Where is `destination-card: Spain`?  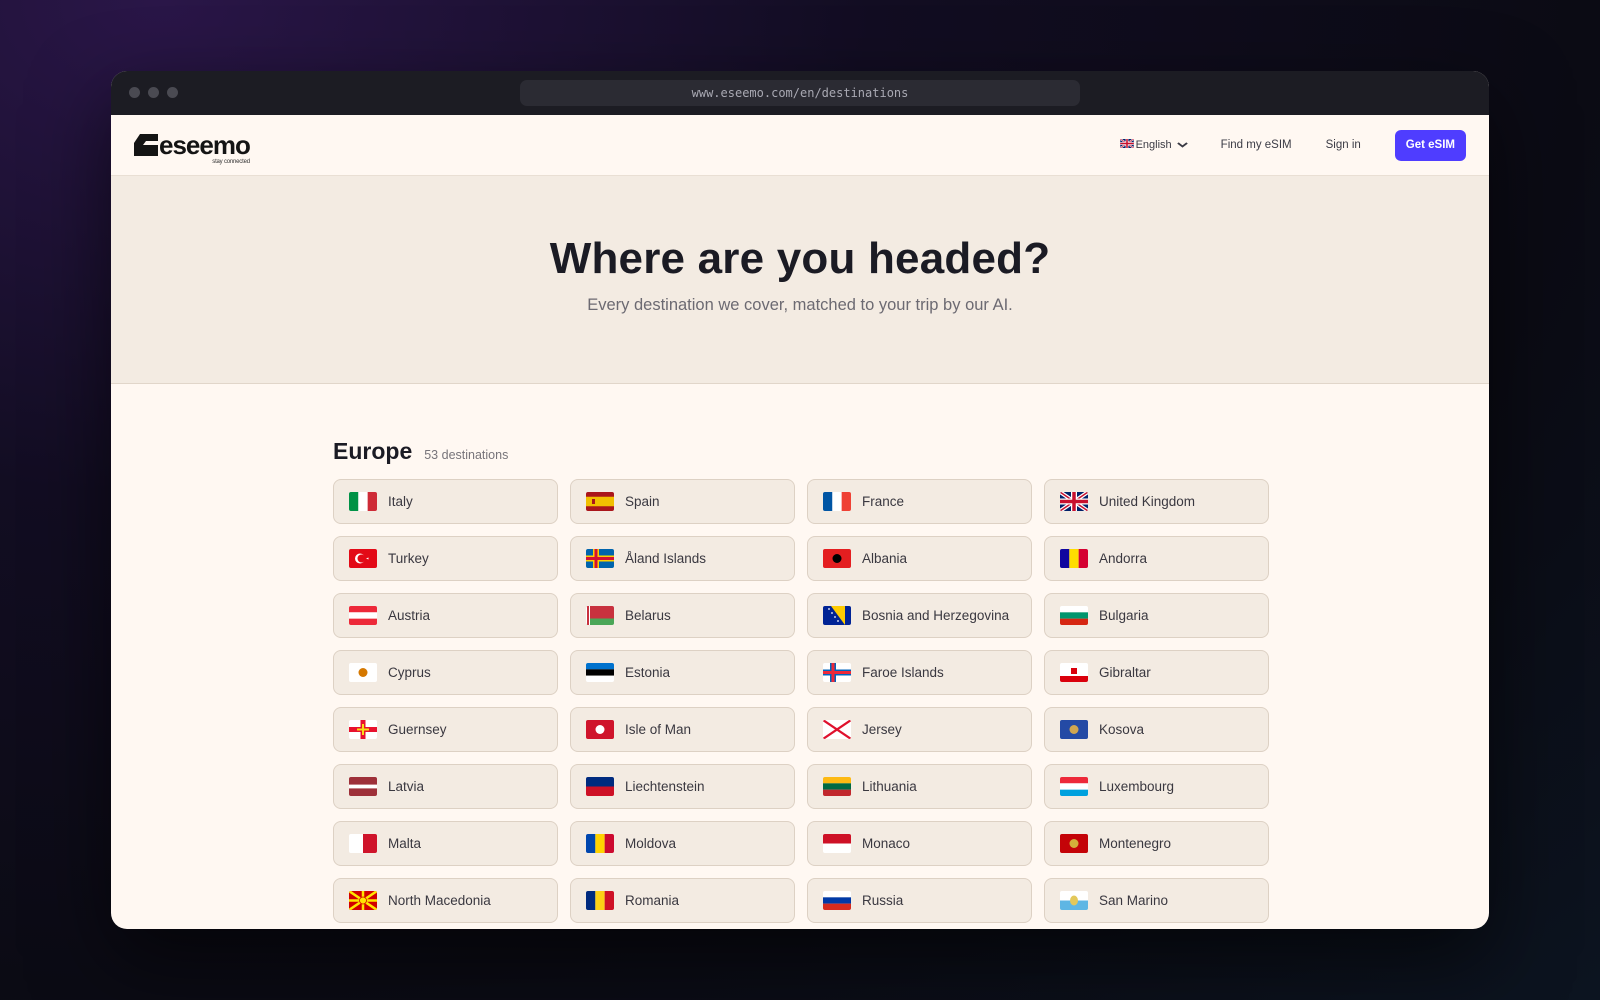 destination-card: Spain is located at coordinates (682, 501).